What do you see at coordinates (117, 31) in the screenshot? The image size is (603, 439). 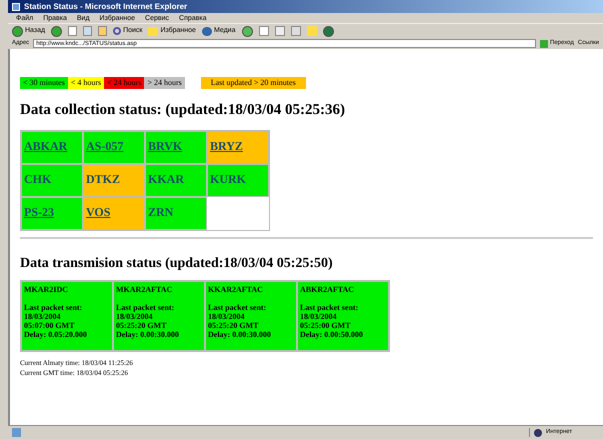 I see `search-icon` at bounding box center [117, 31].